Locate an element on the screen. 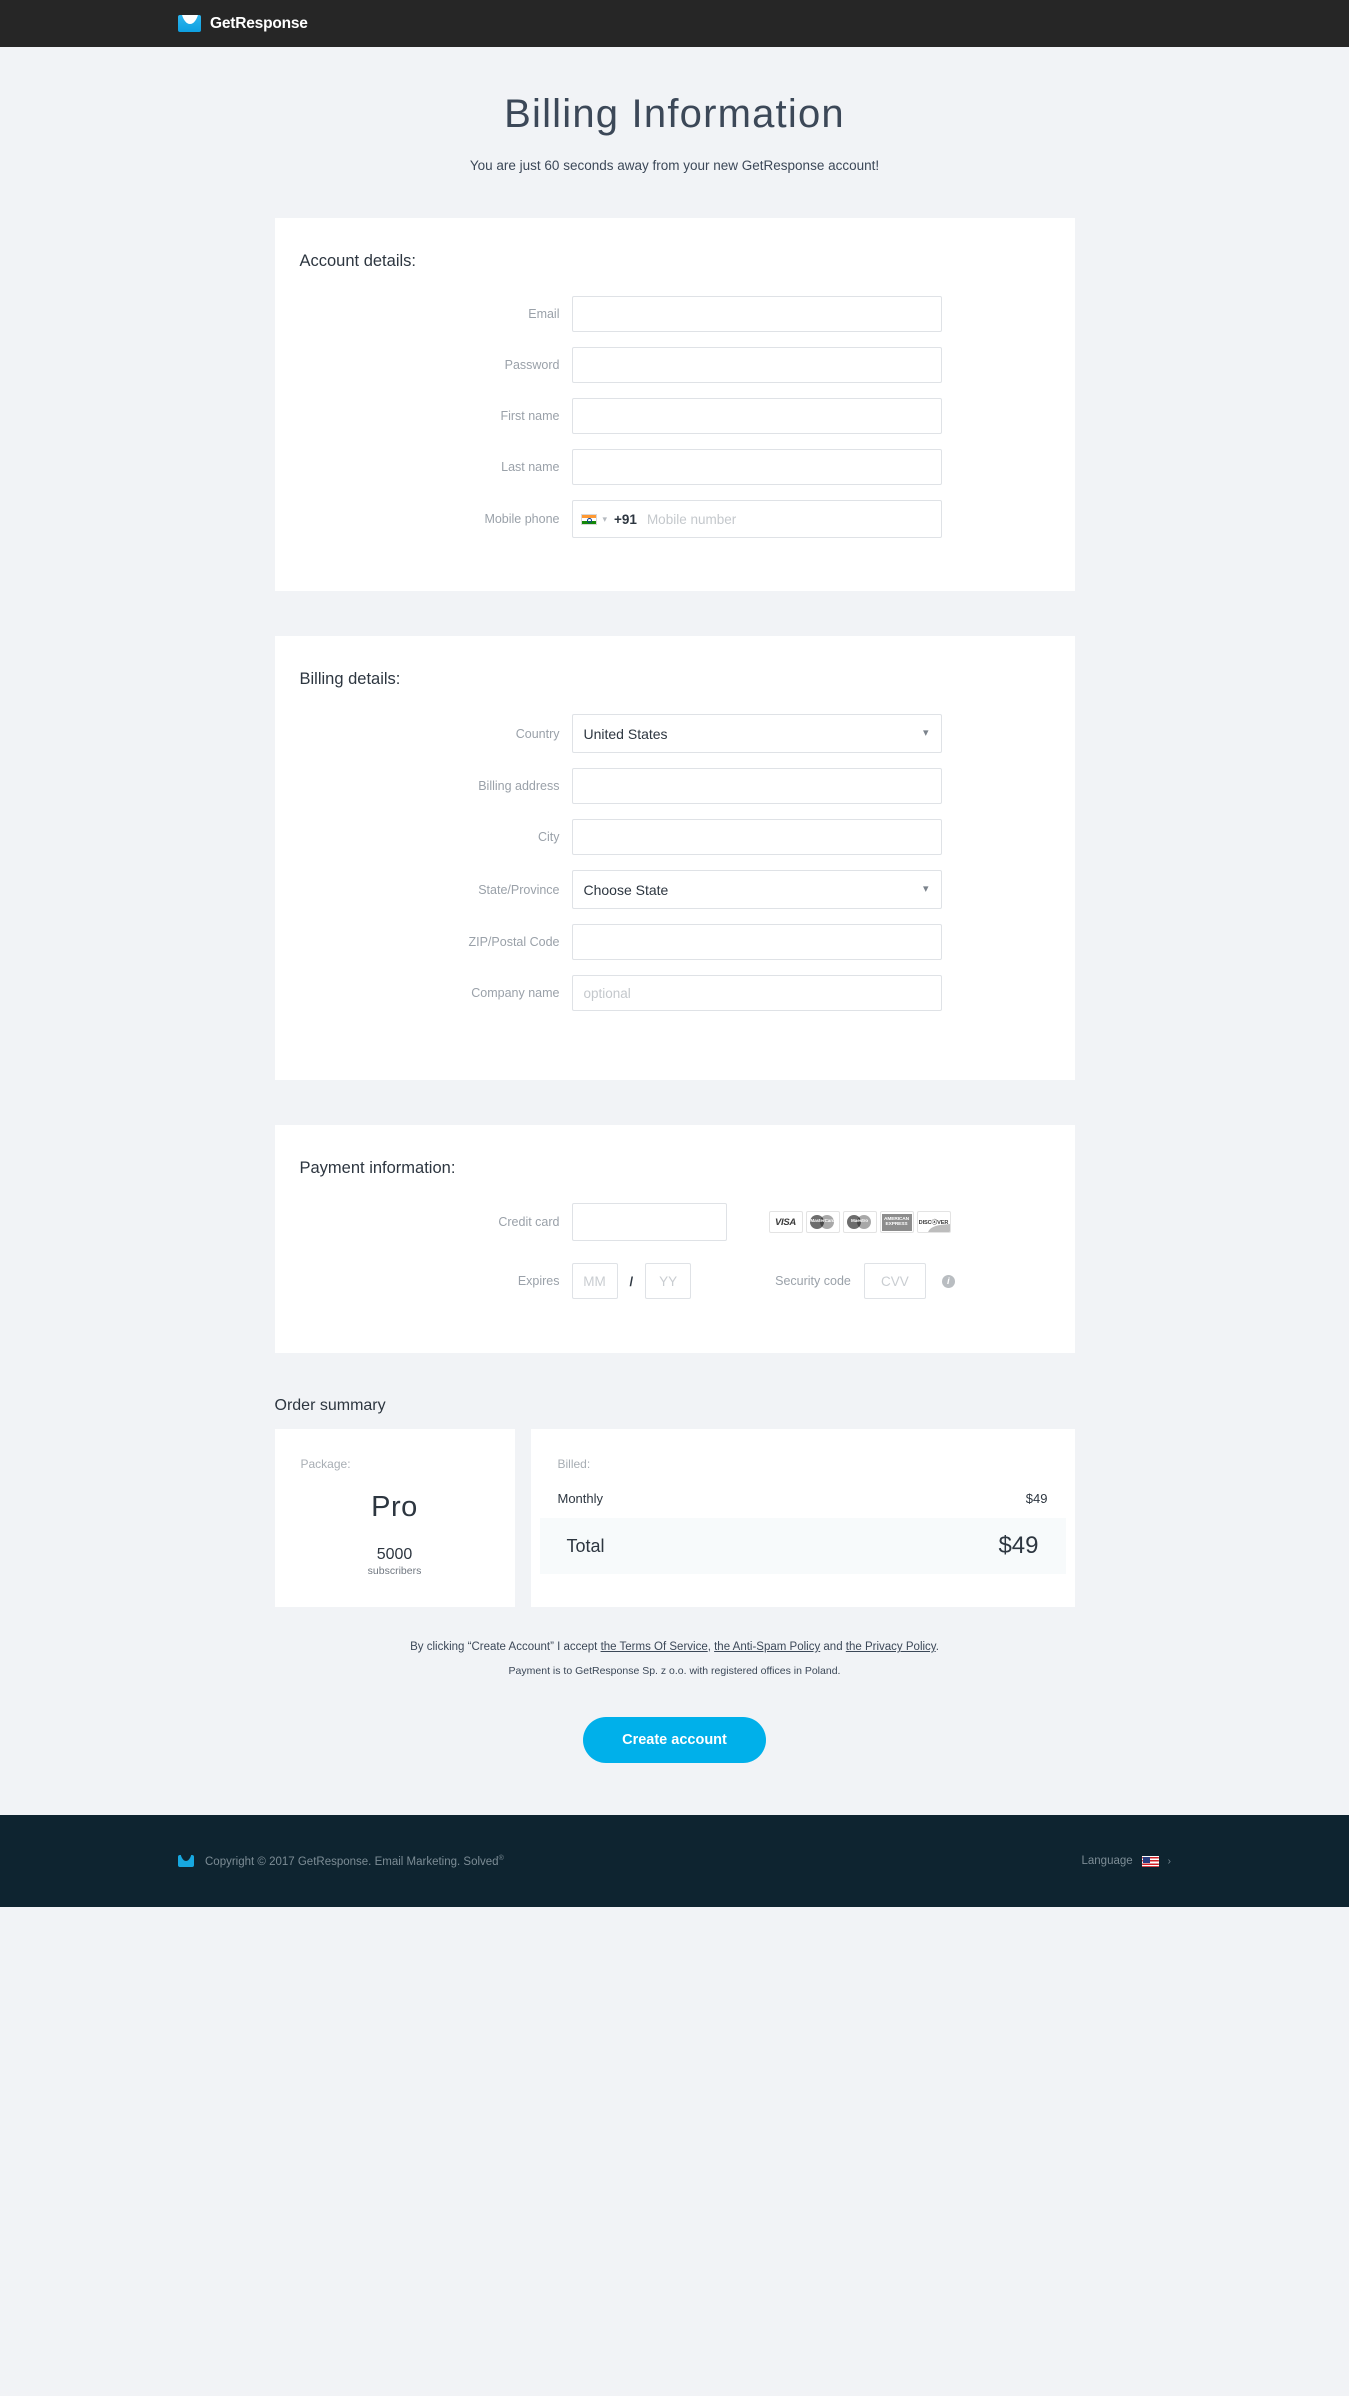  field-row-expires-security: Expires / Security code i is located at coordinates (675, 1281).